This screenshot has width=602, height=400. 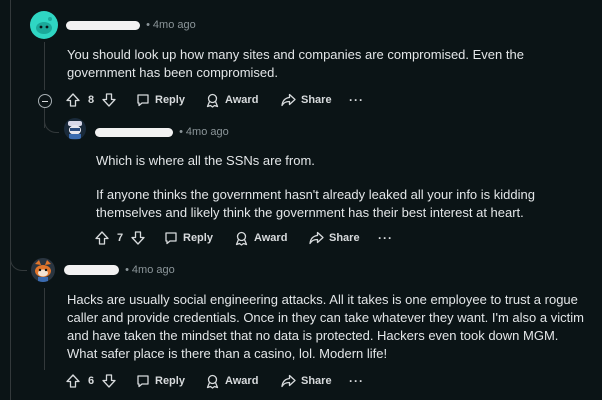 I want to click on comment-actions: 8 Reply Award Share ···, so click(x=216, y=100).